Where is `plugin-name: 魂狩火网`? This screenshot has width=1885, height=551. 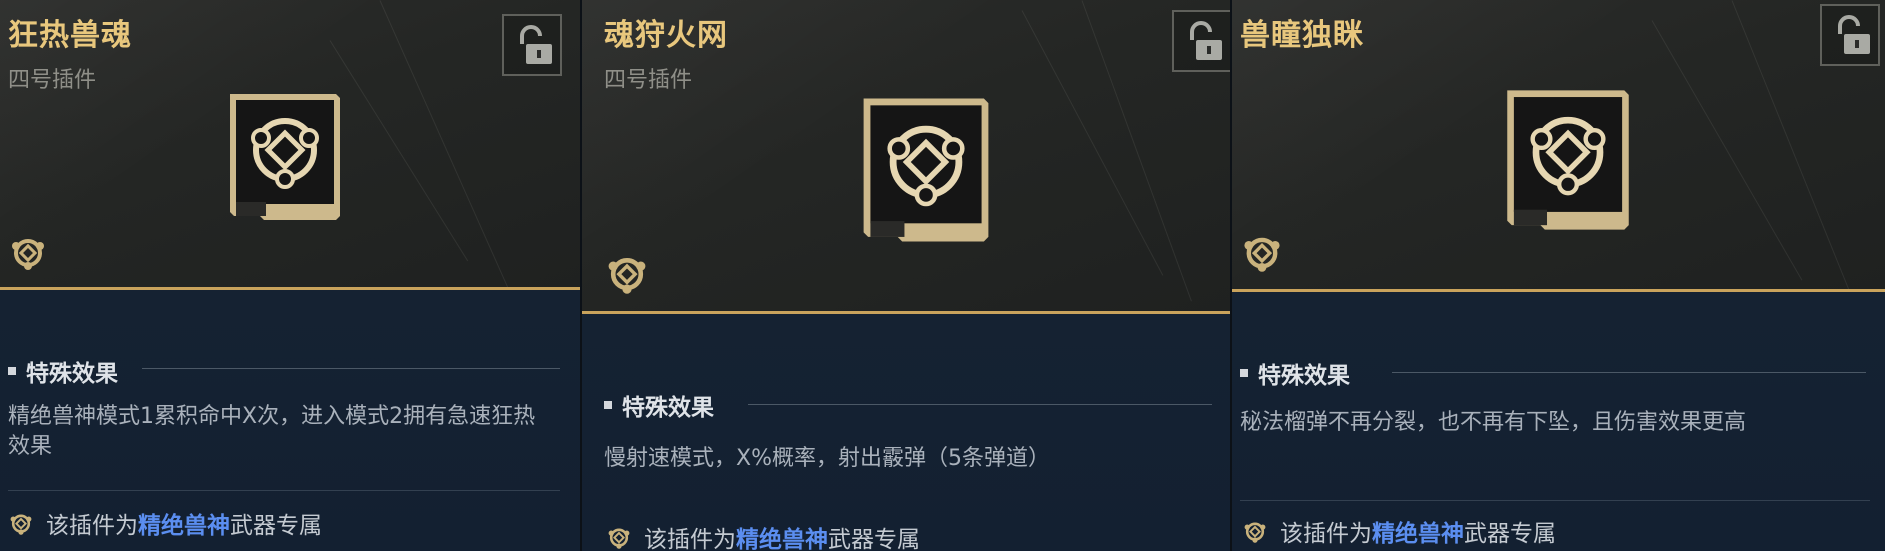
plugin-name: 魂狩火网 is located at coordinates (666, 35).